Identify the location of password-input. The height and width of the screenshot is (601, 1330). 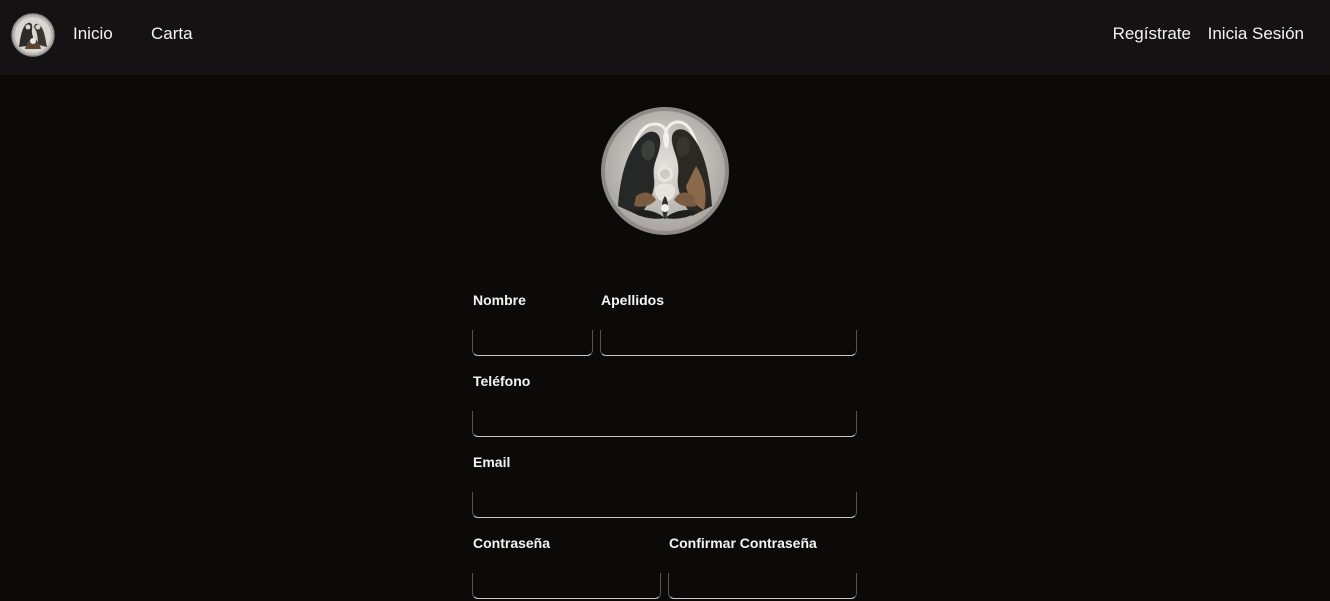
(566, 586).